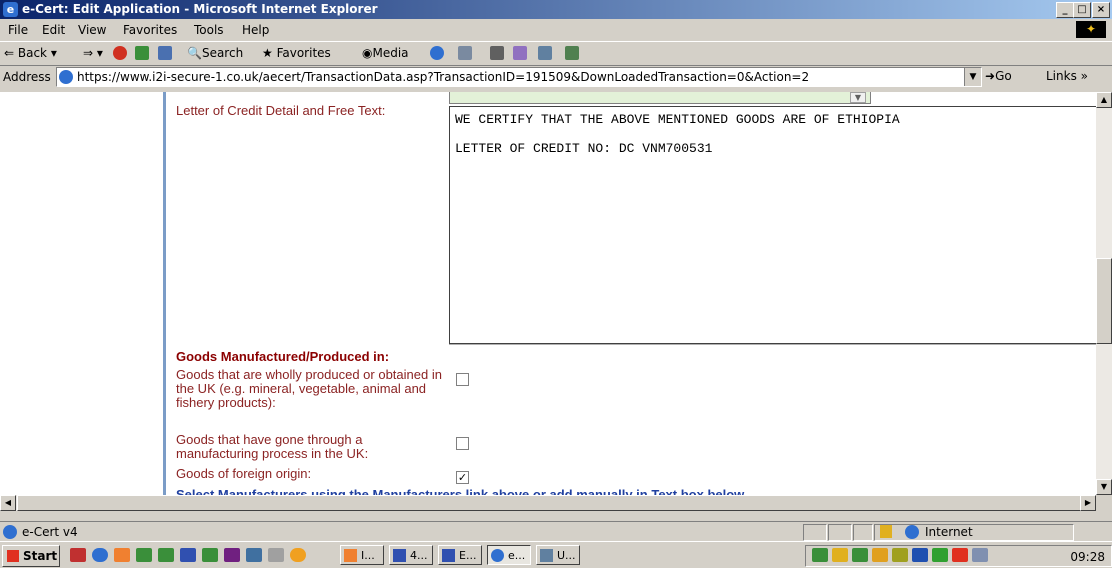 This screenshot has width=1112, height=568. Describe the element at coordinates (390, 53) in the screenshot. I see `media-label: Media` at that location.